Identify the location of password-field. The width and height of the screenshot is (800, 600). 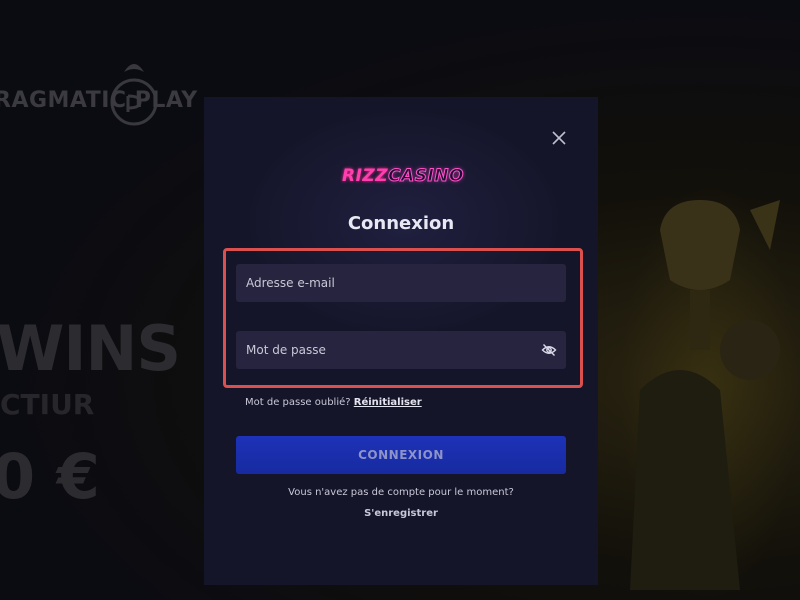
(401, 350).